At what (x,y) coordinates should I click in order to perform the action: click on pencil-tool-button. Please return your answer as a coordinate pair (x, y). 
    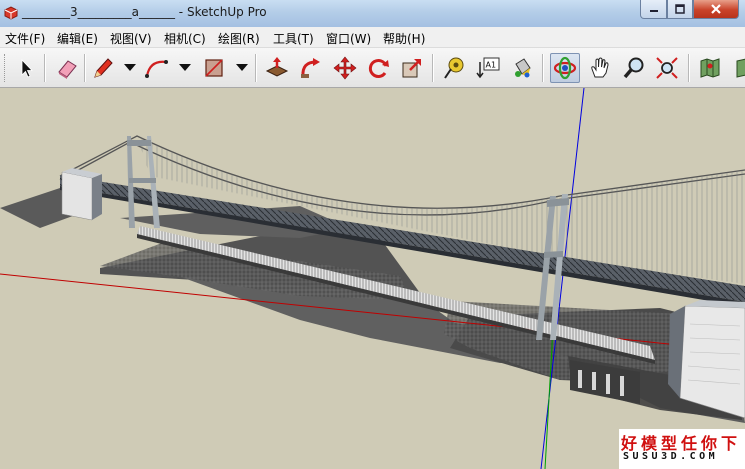
    Looking at the image, I should click on (103, 68).